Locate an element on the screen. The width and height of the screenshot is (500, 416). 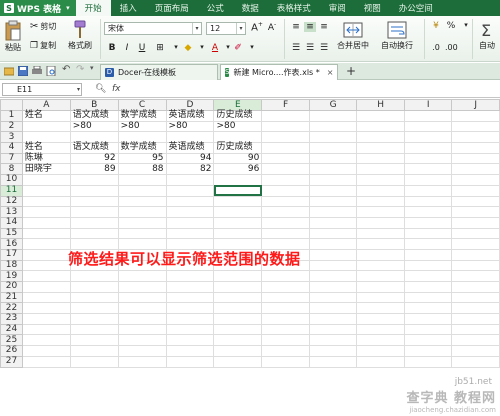
merge-center-button: 合并居中 is located at coordinates (353, 35).